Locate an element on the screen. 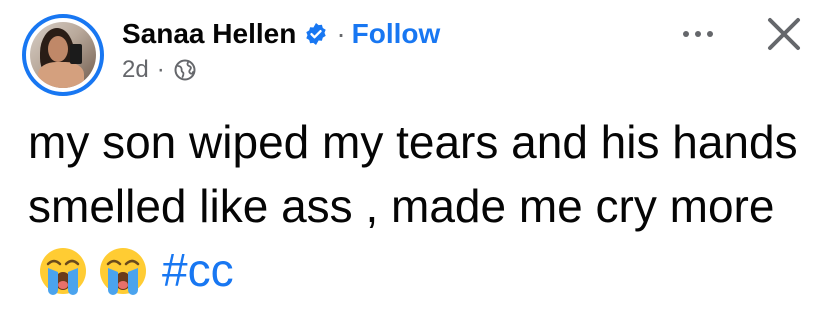 The width and height of the screenshot is (828, 316). avatar is located at coordinates (63, 55).